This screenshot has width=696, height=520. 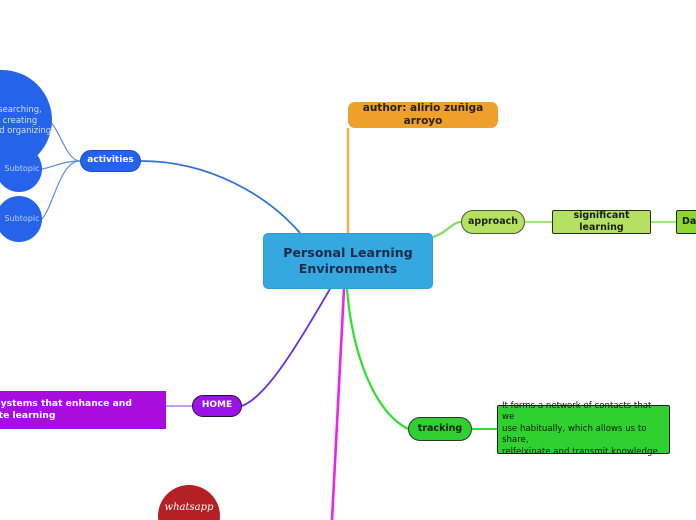 What do you see at coordinates (220, 197) in the screenshot?
I see `edge-activities` at bounding box center [220, 197].